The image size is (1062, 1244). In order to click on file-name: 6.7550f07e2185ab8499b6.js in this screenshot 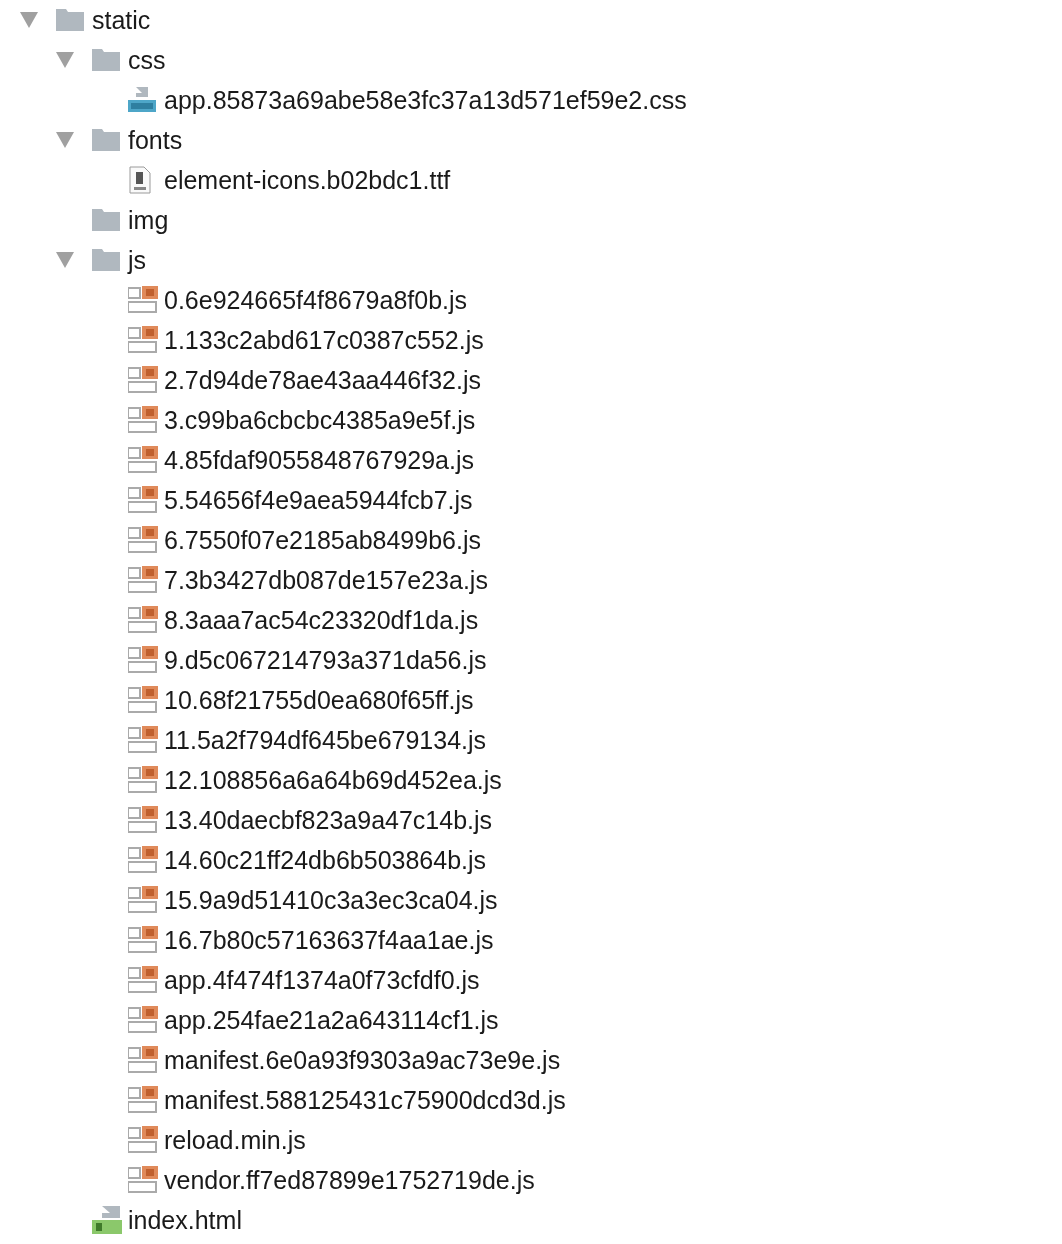, I will do `click(322, 540)`.